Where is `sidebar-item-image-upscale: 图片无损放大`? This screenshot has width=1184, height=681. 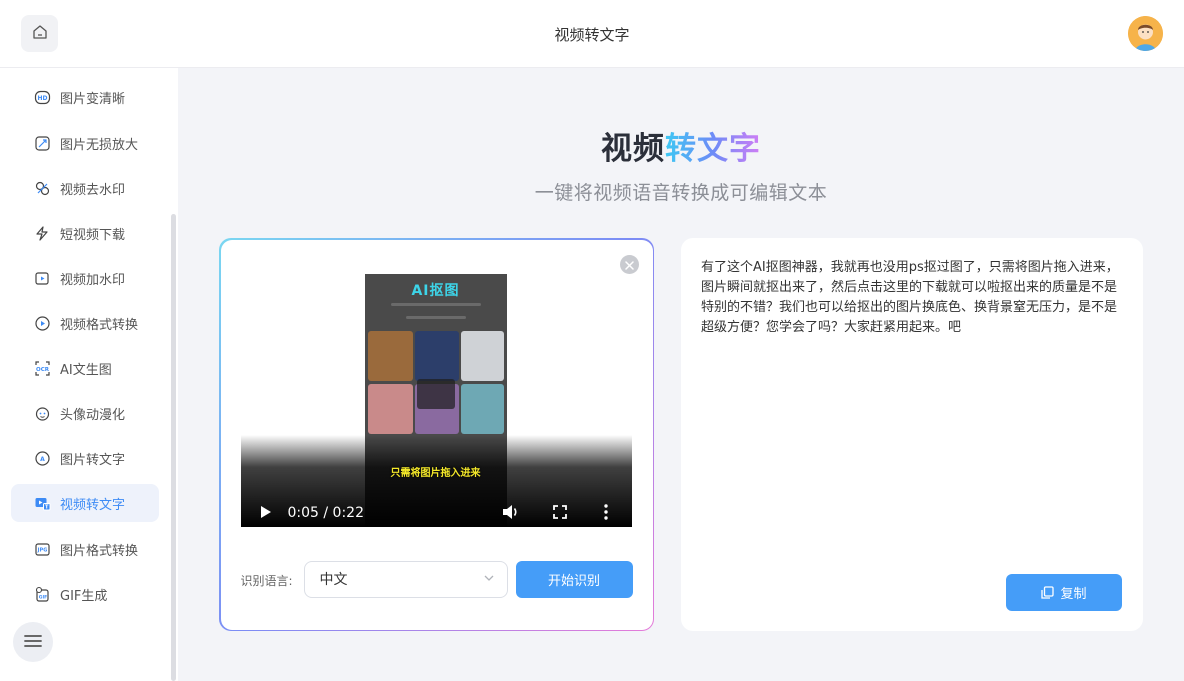 sidebar-item-image-upscale: 图片无损放大 is located at coordinates (85, 143).